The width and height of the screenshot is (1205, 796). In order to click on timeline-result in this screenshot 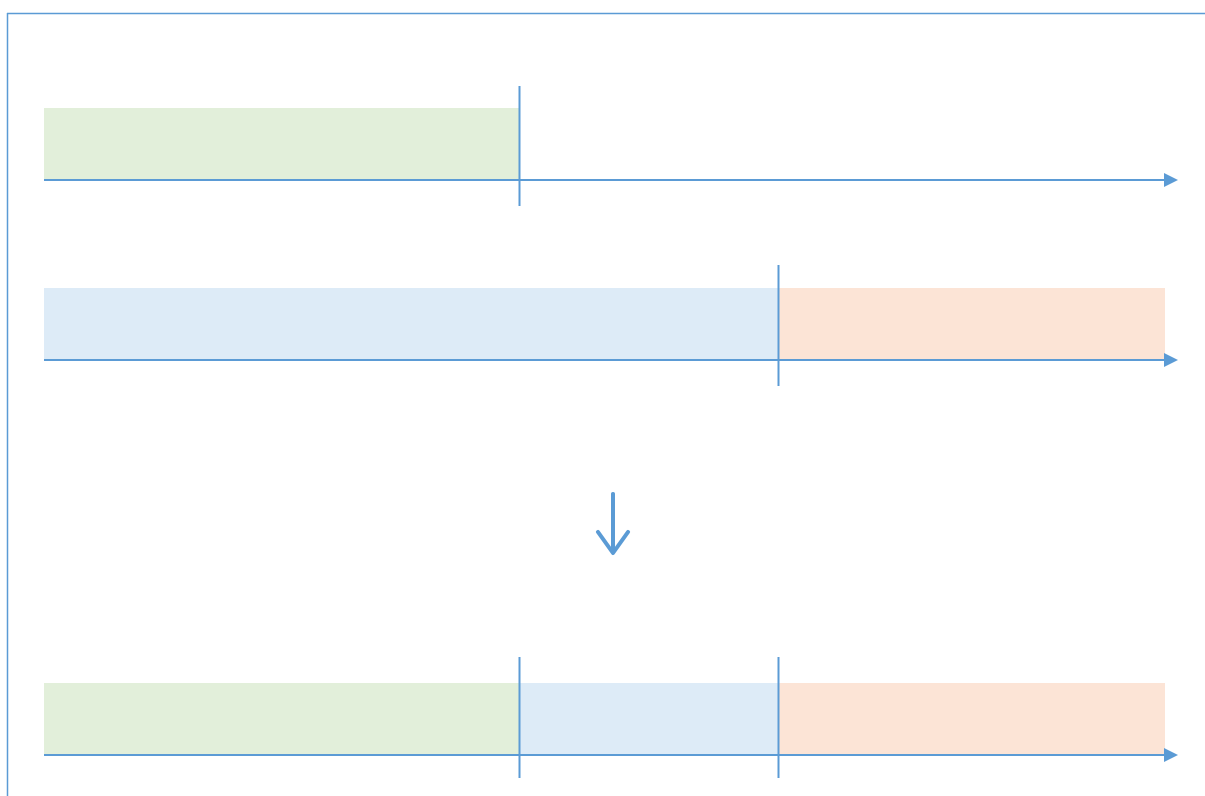, I will do `click(611, 717)`.